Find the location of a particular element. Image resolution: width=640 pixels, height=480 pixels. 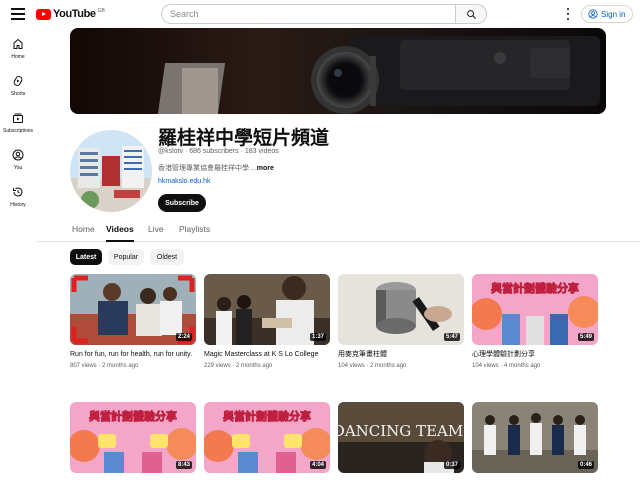

channel-name: 羅桂祥中學短片頻道 is located at coordinates (244, 138).